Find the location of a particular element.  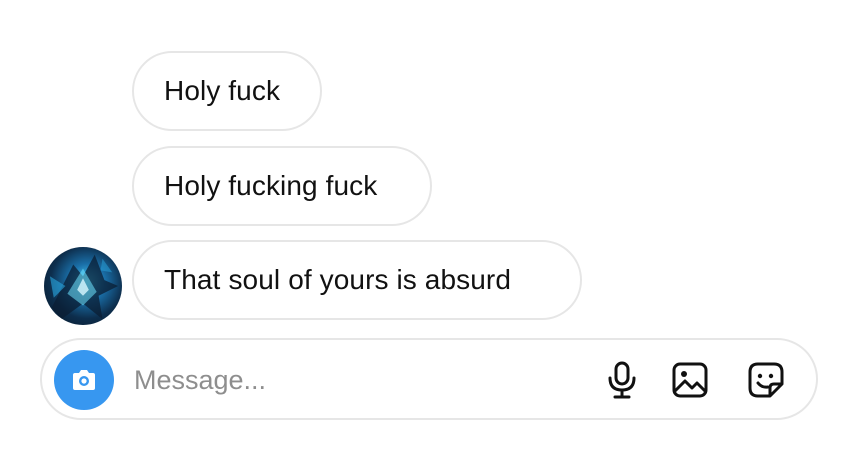

message-bubble: Holy fuck is located at coordinates (227, 91).